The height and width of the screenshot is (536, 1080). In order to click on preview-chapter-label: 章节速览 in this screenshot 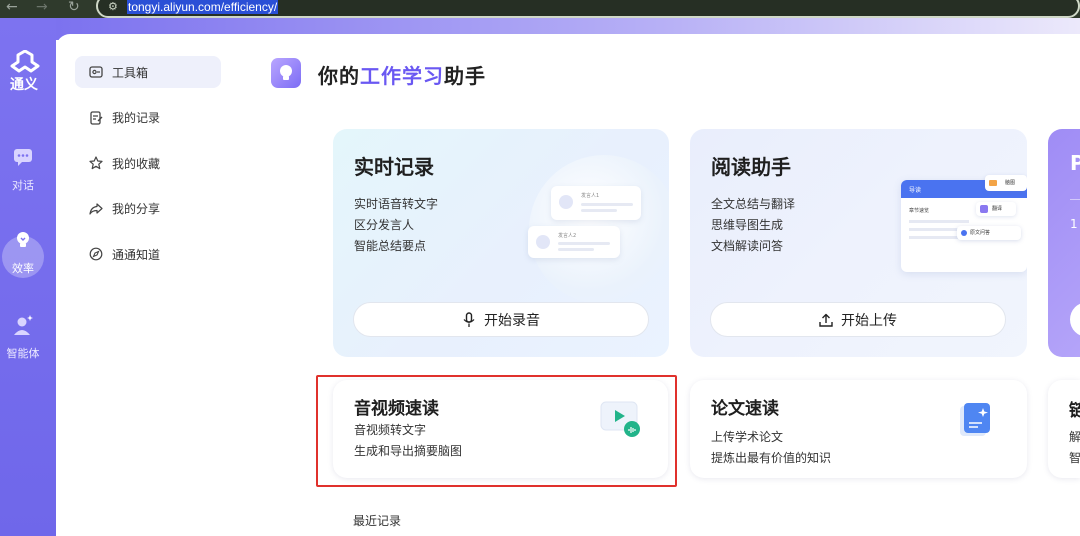, I will do `click(919, 211)`.